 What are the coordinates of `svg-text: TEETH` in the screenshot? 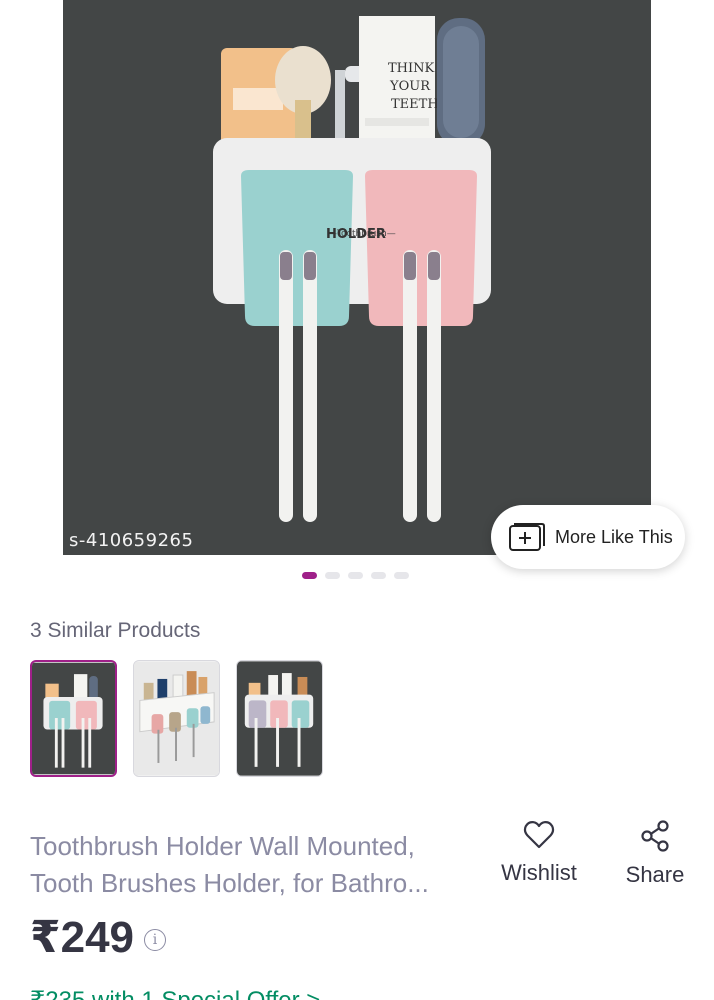 It's located at (415, 104).